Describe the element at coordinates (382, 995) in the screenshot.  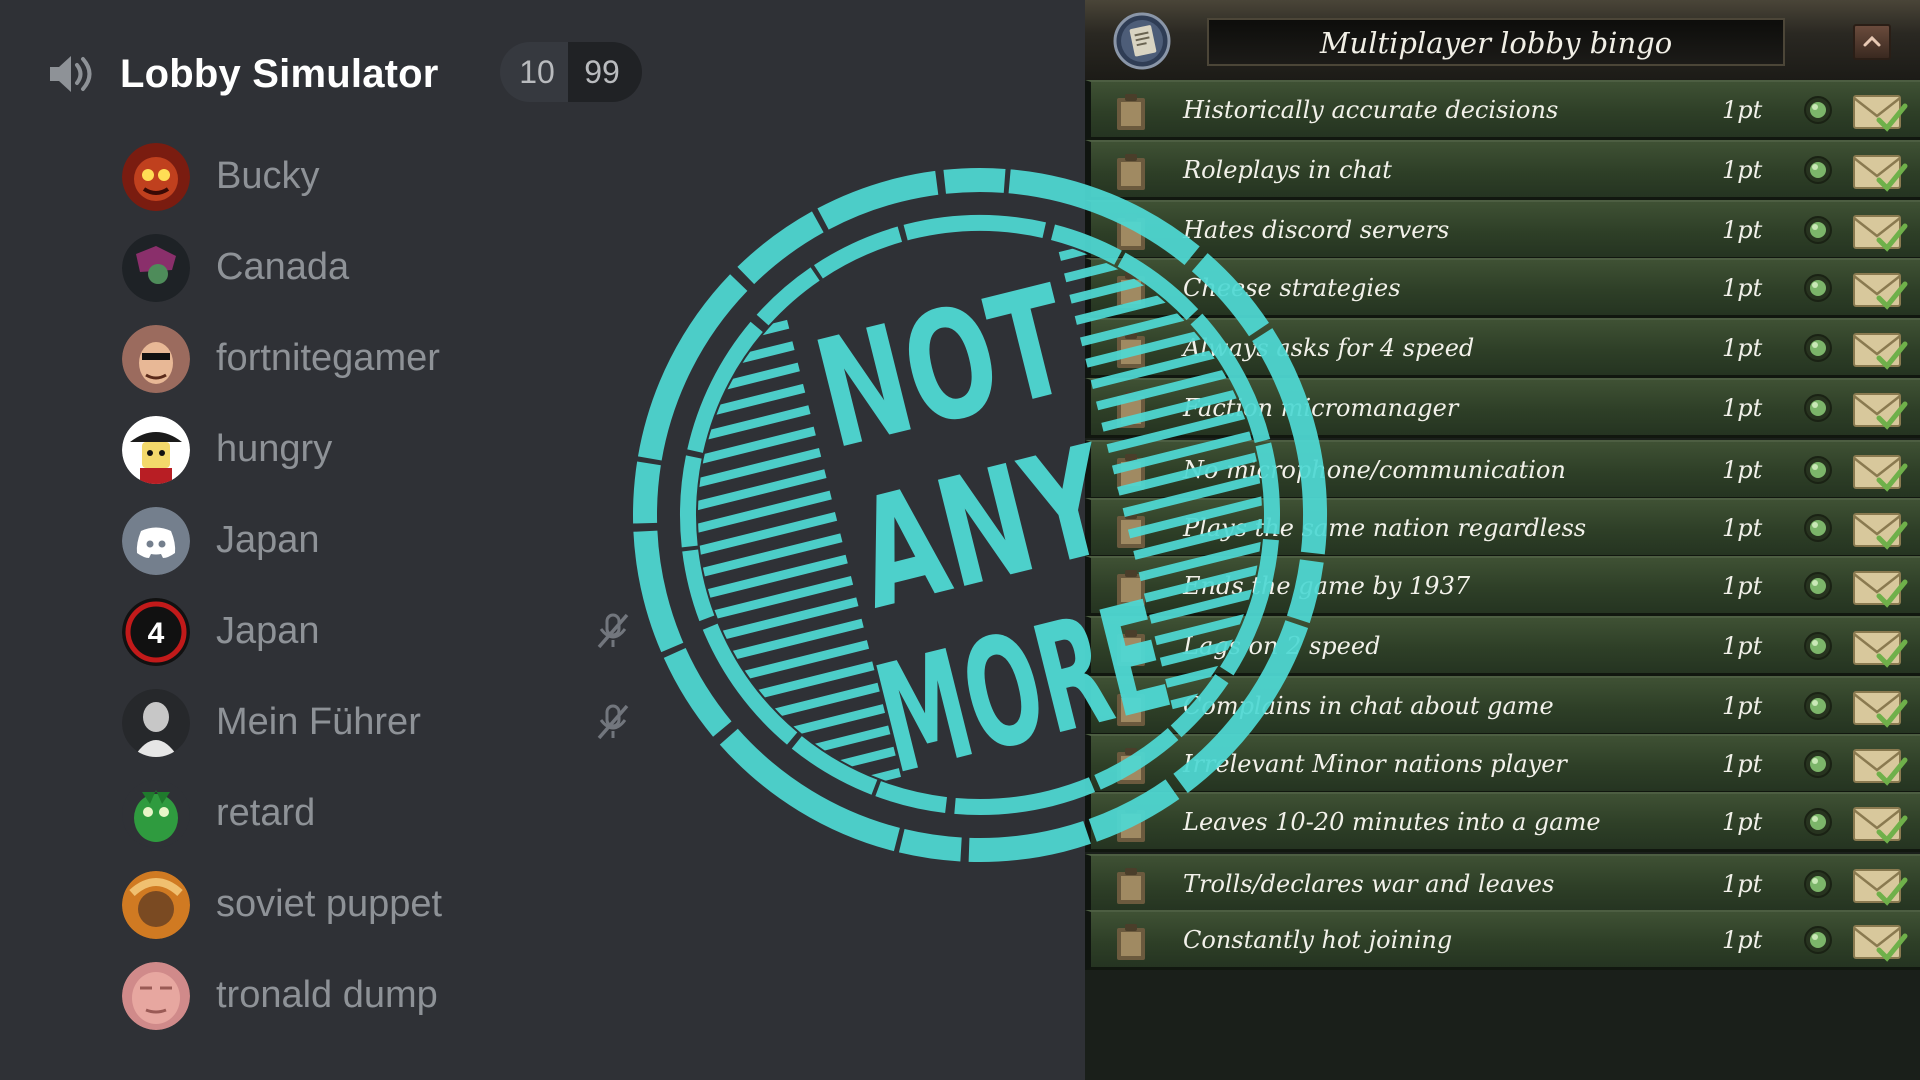
I see `voice-user-row: tronald dump` at that location.